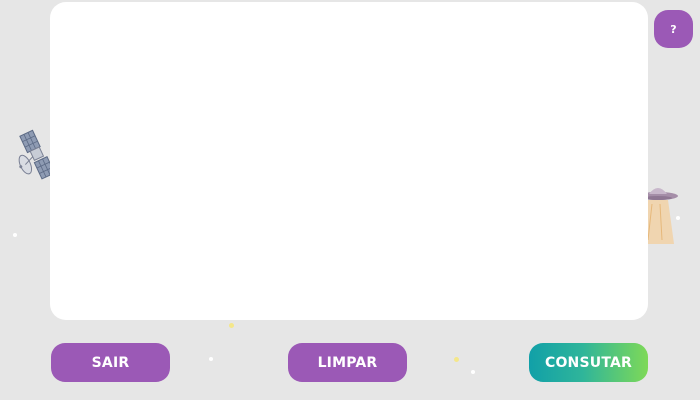 The width and height of the screenshot is (700, 400). I want to click on help-button: ?, so click(673, 29).